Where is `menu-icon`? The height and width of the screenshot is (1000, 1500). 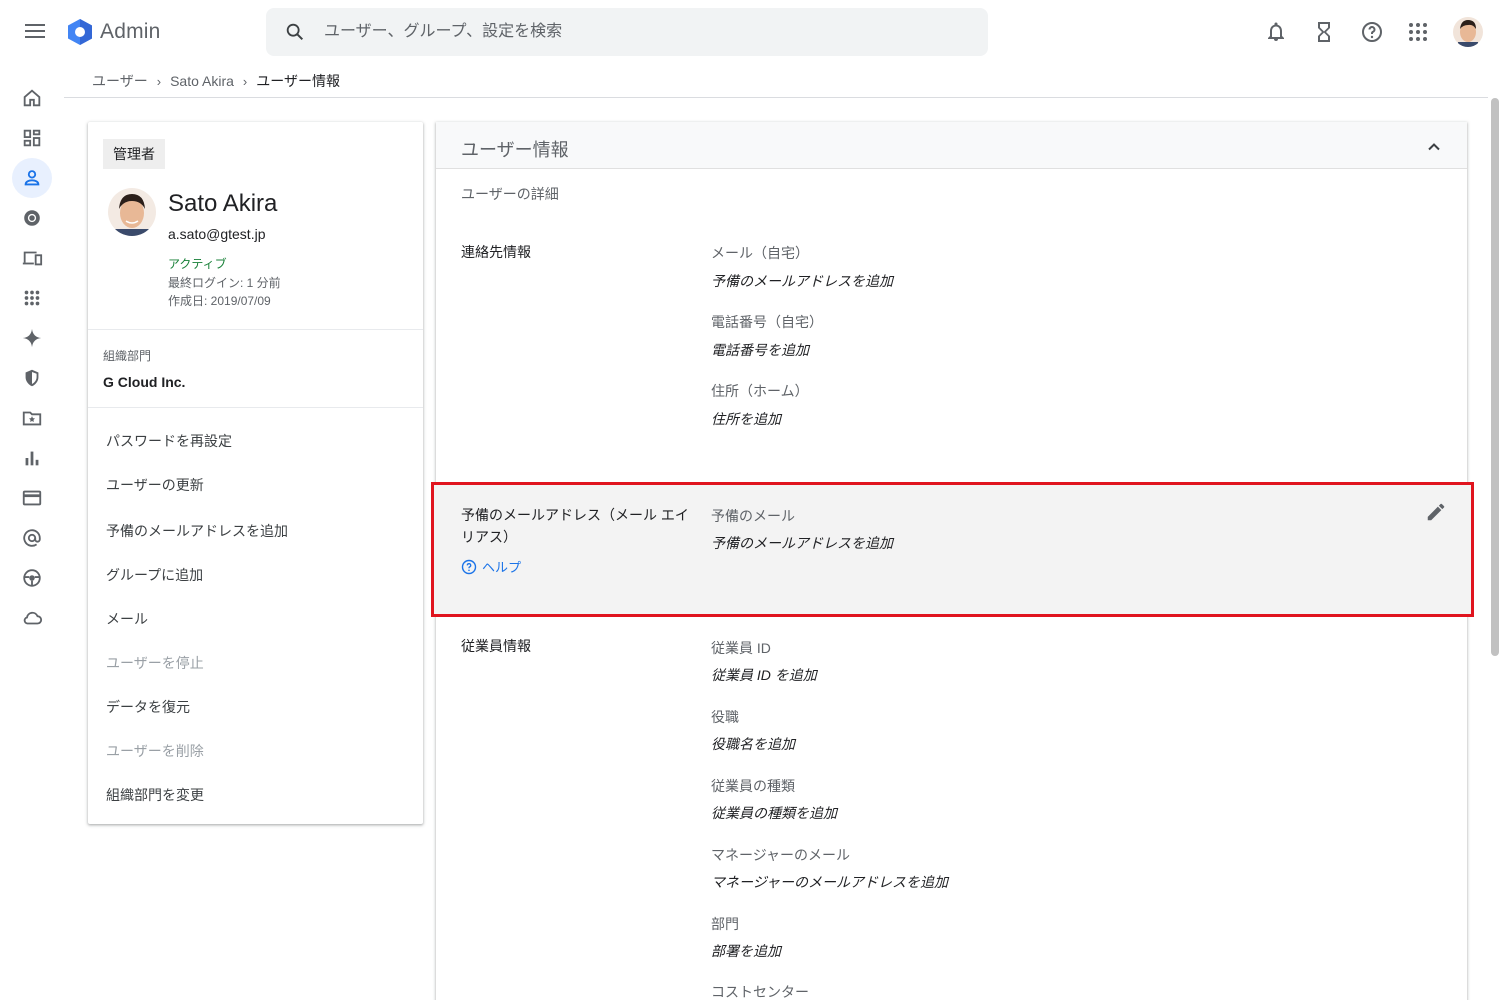 menu-icon is located at coordinates (35, 32).